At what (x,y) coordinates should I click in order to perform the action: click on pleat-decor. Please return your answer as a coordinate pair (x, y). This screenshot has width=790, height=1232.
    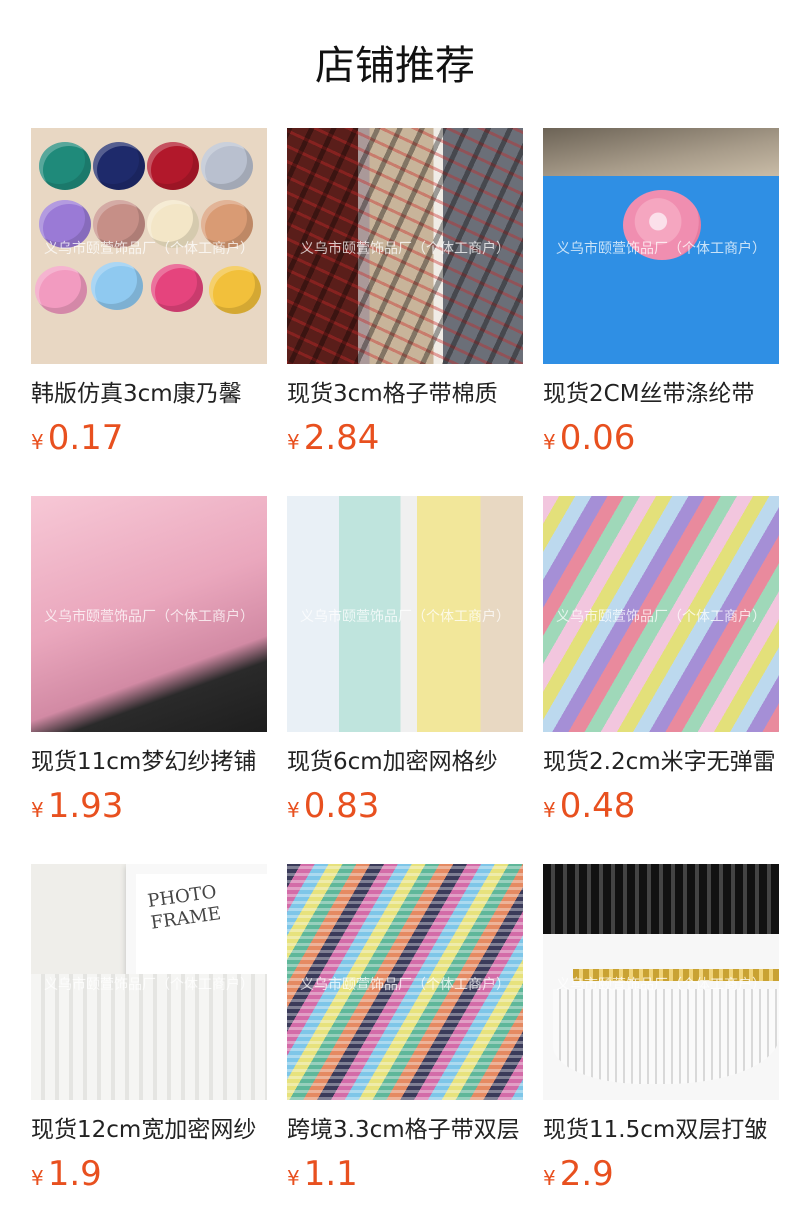
    Looking at the image, I should click on (666, 1036).